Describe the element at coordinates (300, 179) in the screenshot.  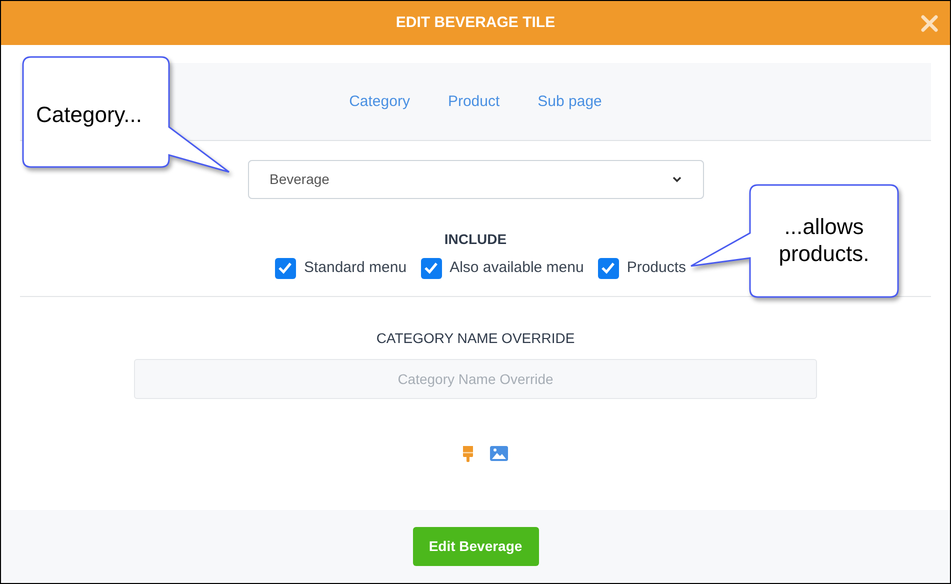
I see `select-value: Beverage` at that location.